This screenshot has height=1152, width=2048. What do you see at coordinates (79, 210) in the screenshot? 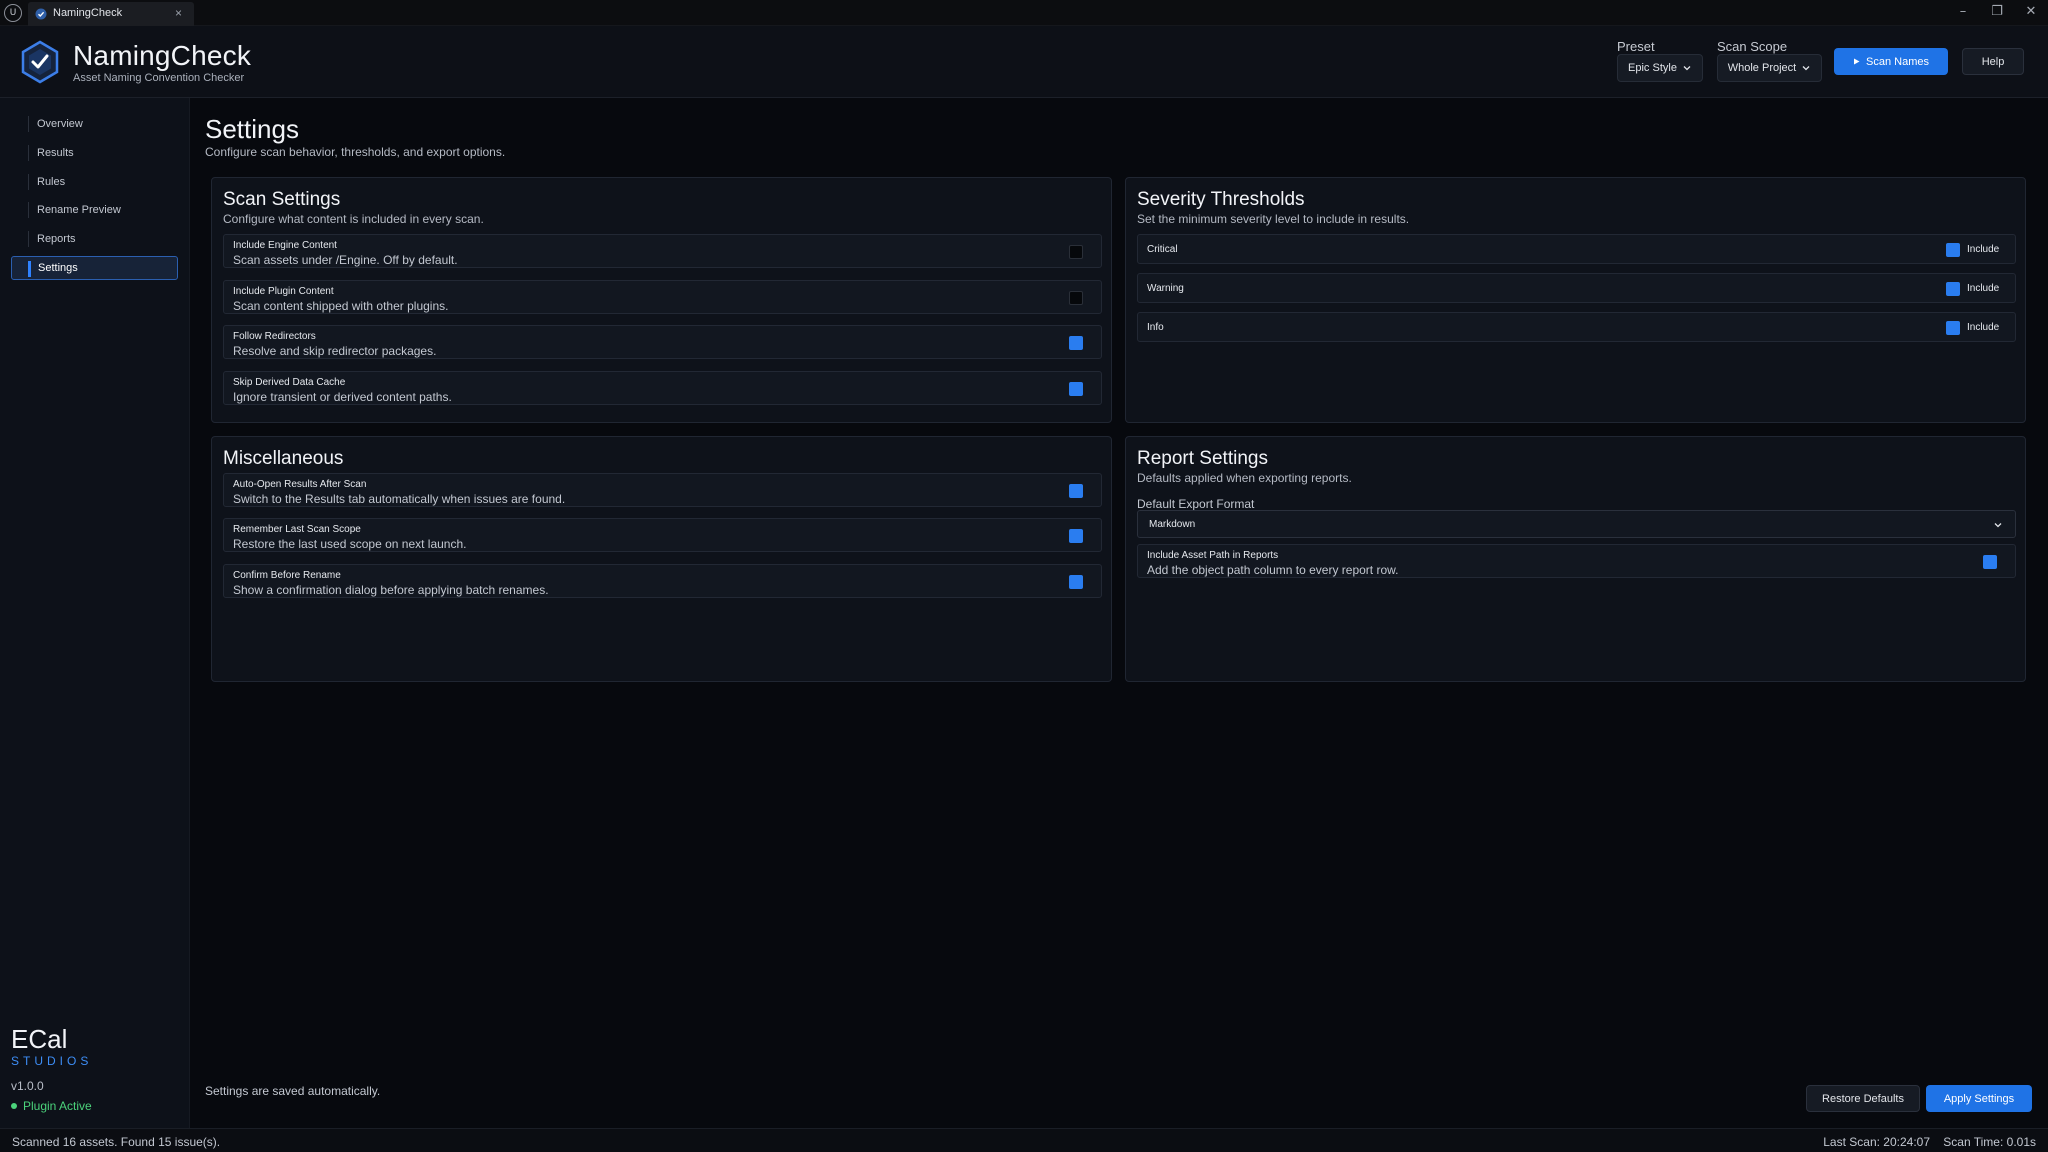
I see `sidebar-item-label: Rename Preview` at bounding box center [79, 210].